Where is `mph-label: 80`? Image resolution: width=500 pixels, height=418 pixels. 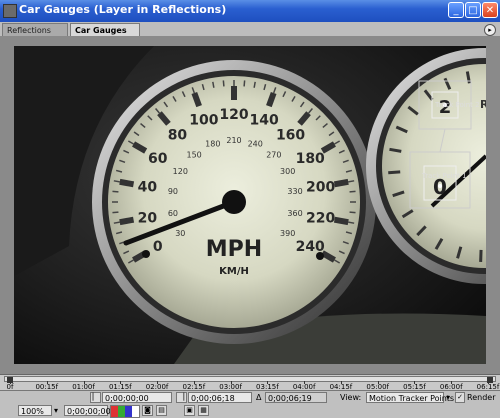
mph-label: 80 is located at coordinates (178, 136).